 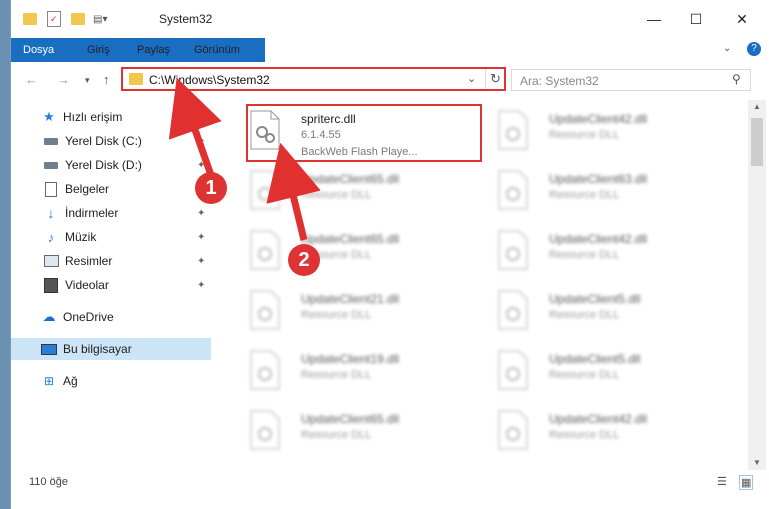 What do you see at coordinates (244, 159) in the screenshot?
I see `annotation-overlay` at bounding box center [244, 159].